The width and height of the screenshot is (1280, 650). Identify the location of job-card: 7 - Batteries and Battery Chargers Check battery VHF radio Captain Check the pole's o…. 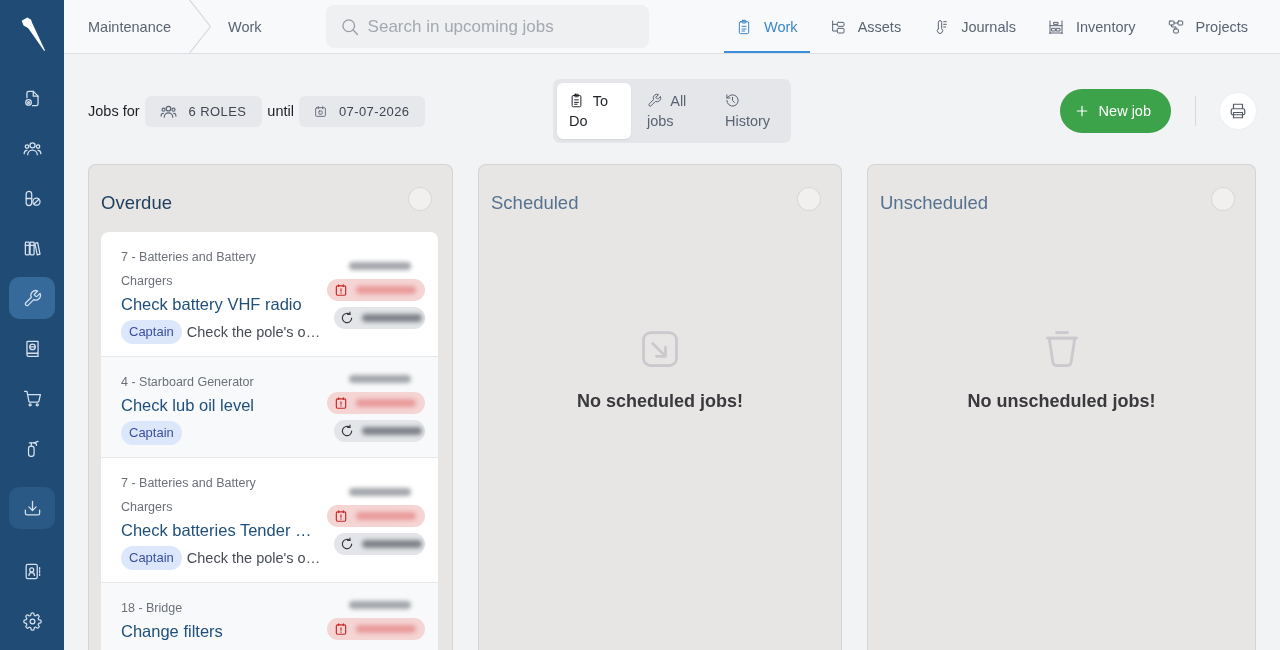
(269, 294).